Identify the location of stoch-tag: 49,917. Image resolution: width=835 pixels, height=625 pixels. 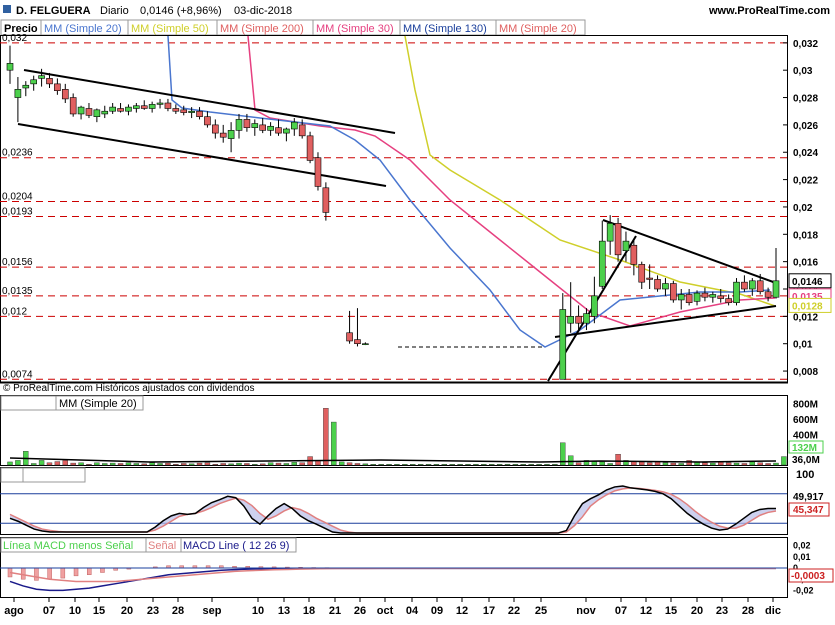
(808, 497).